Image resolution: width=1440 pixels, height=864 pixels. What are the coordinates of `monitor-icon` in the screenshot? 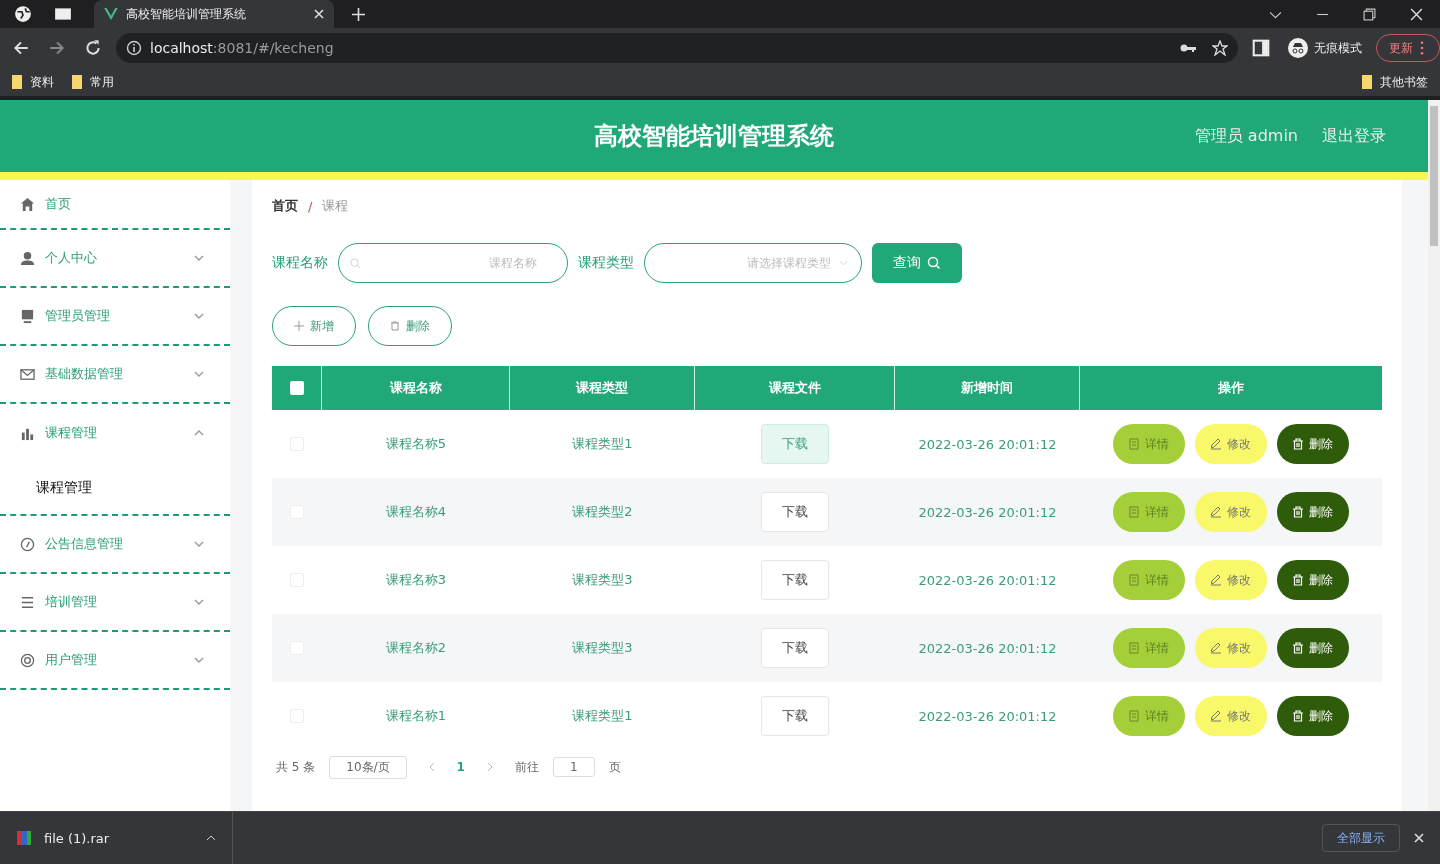 It's located at (27, 316).